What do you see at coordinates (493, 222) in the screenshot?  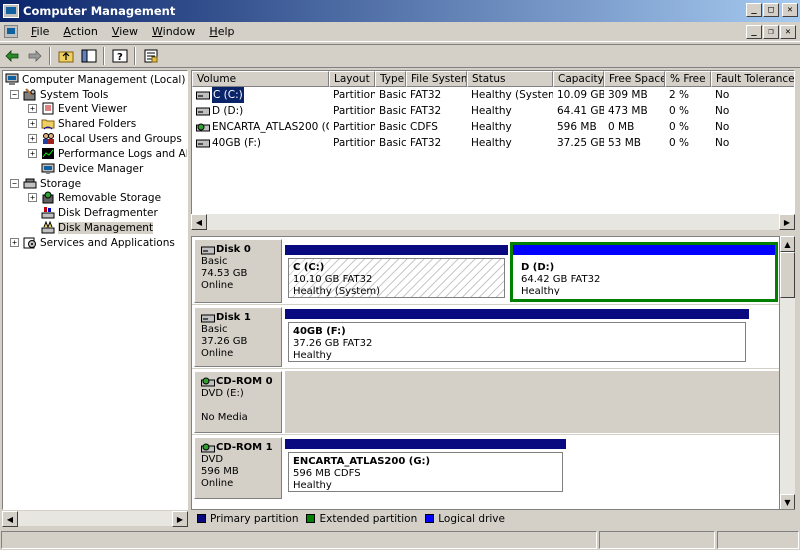 I see `volume-list-horizontal-scrollbar: ◀ ▶` at bounding box center [493, 222].